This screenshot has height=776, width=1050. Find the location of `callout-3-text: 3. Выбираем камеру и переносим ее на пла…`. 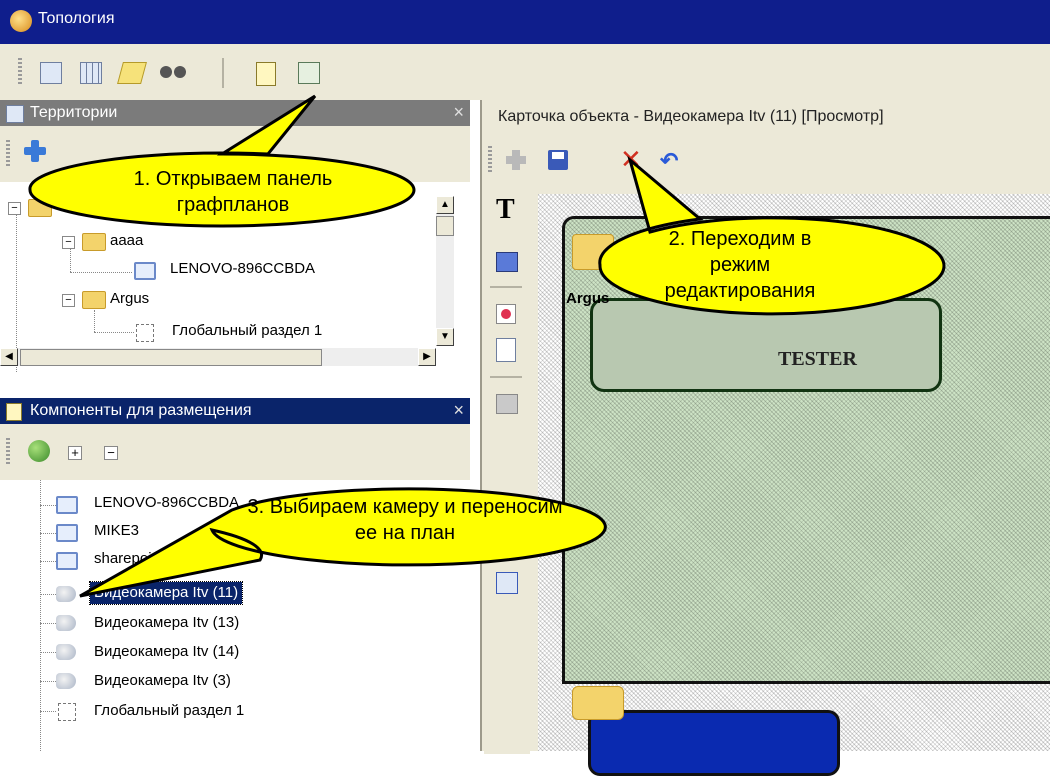

callout-3-text: 3. Выбираем камеру и переносим ее на пла… is located at coordinates (405, 520).